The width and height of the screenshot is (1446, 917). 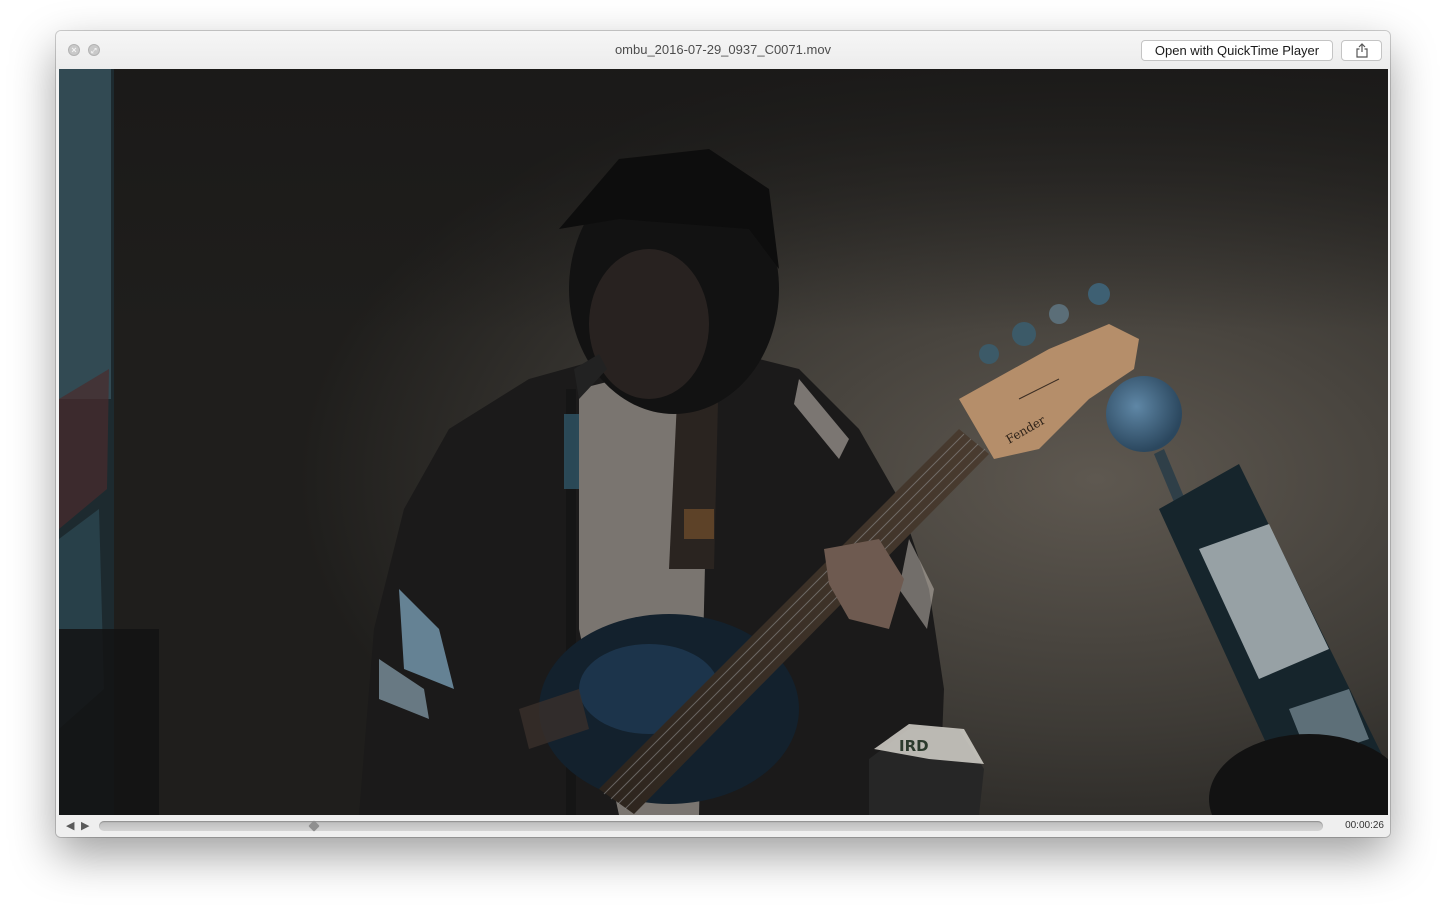 I want to click on cap-text: IRD, so click(x=914, y=746).